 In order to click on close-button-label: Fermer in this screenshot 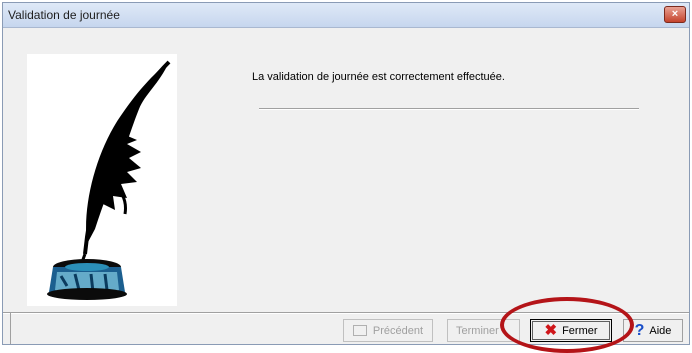, I will do `click(580, 330)`.